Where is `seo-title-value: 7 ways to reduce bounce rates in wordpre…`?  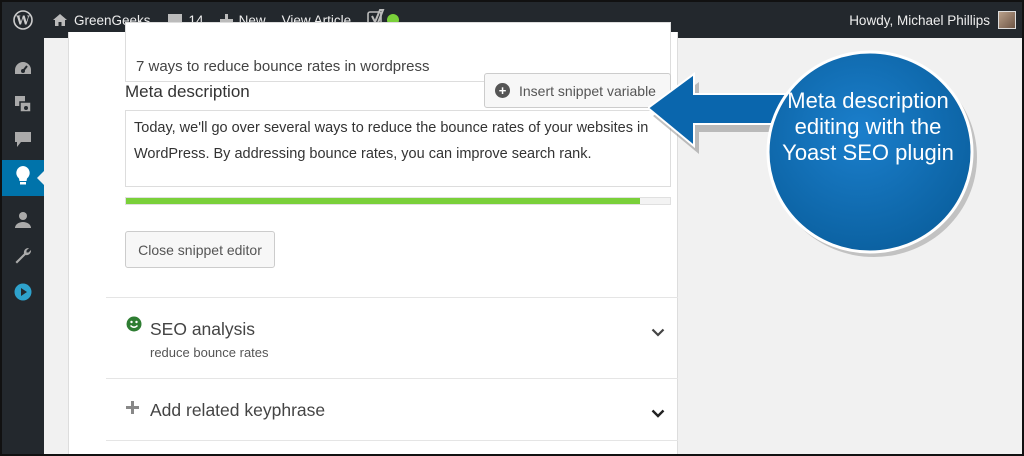 seo-title-value: 7 ways to reduce bounce rates in wordpre… is located at coordinates (283, 66).